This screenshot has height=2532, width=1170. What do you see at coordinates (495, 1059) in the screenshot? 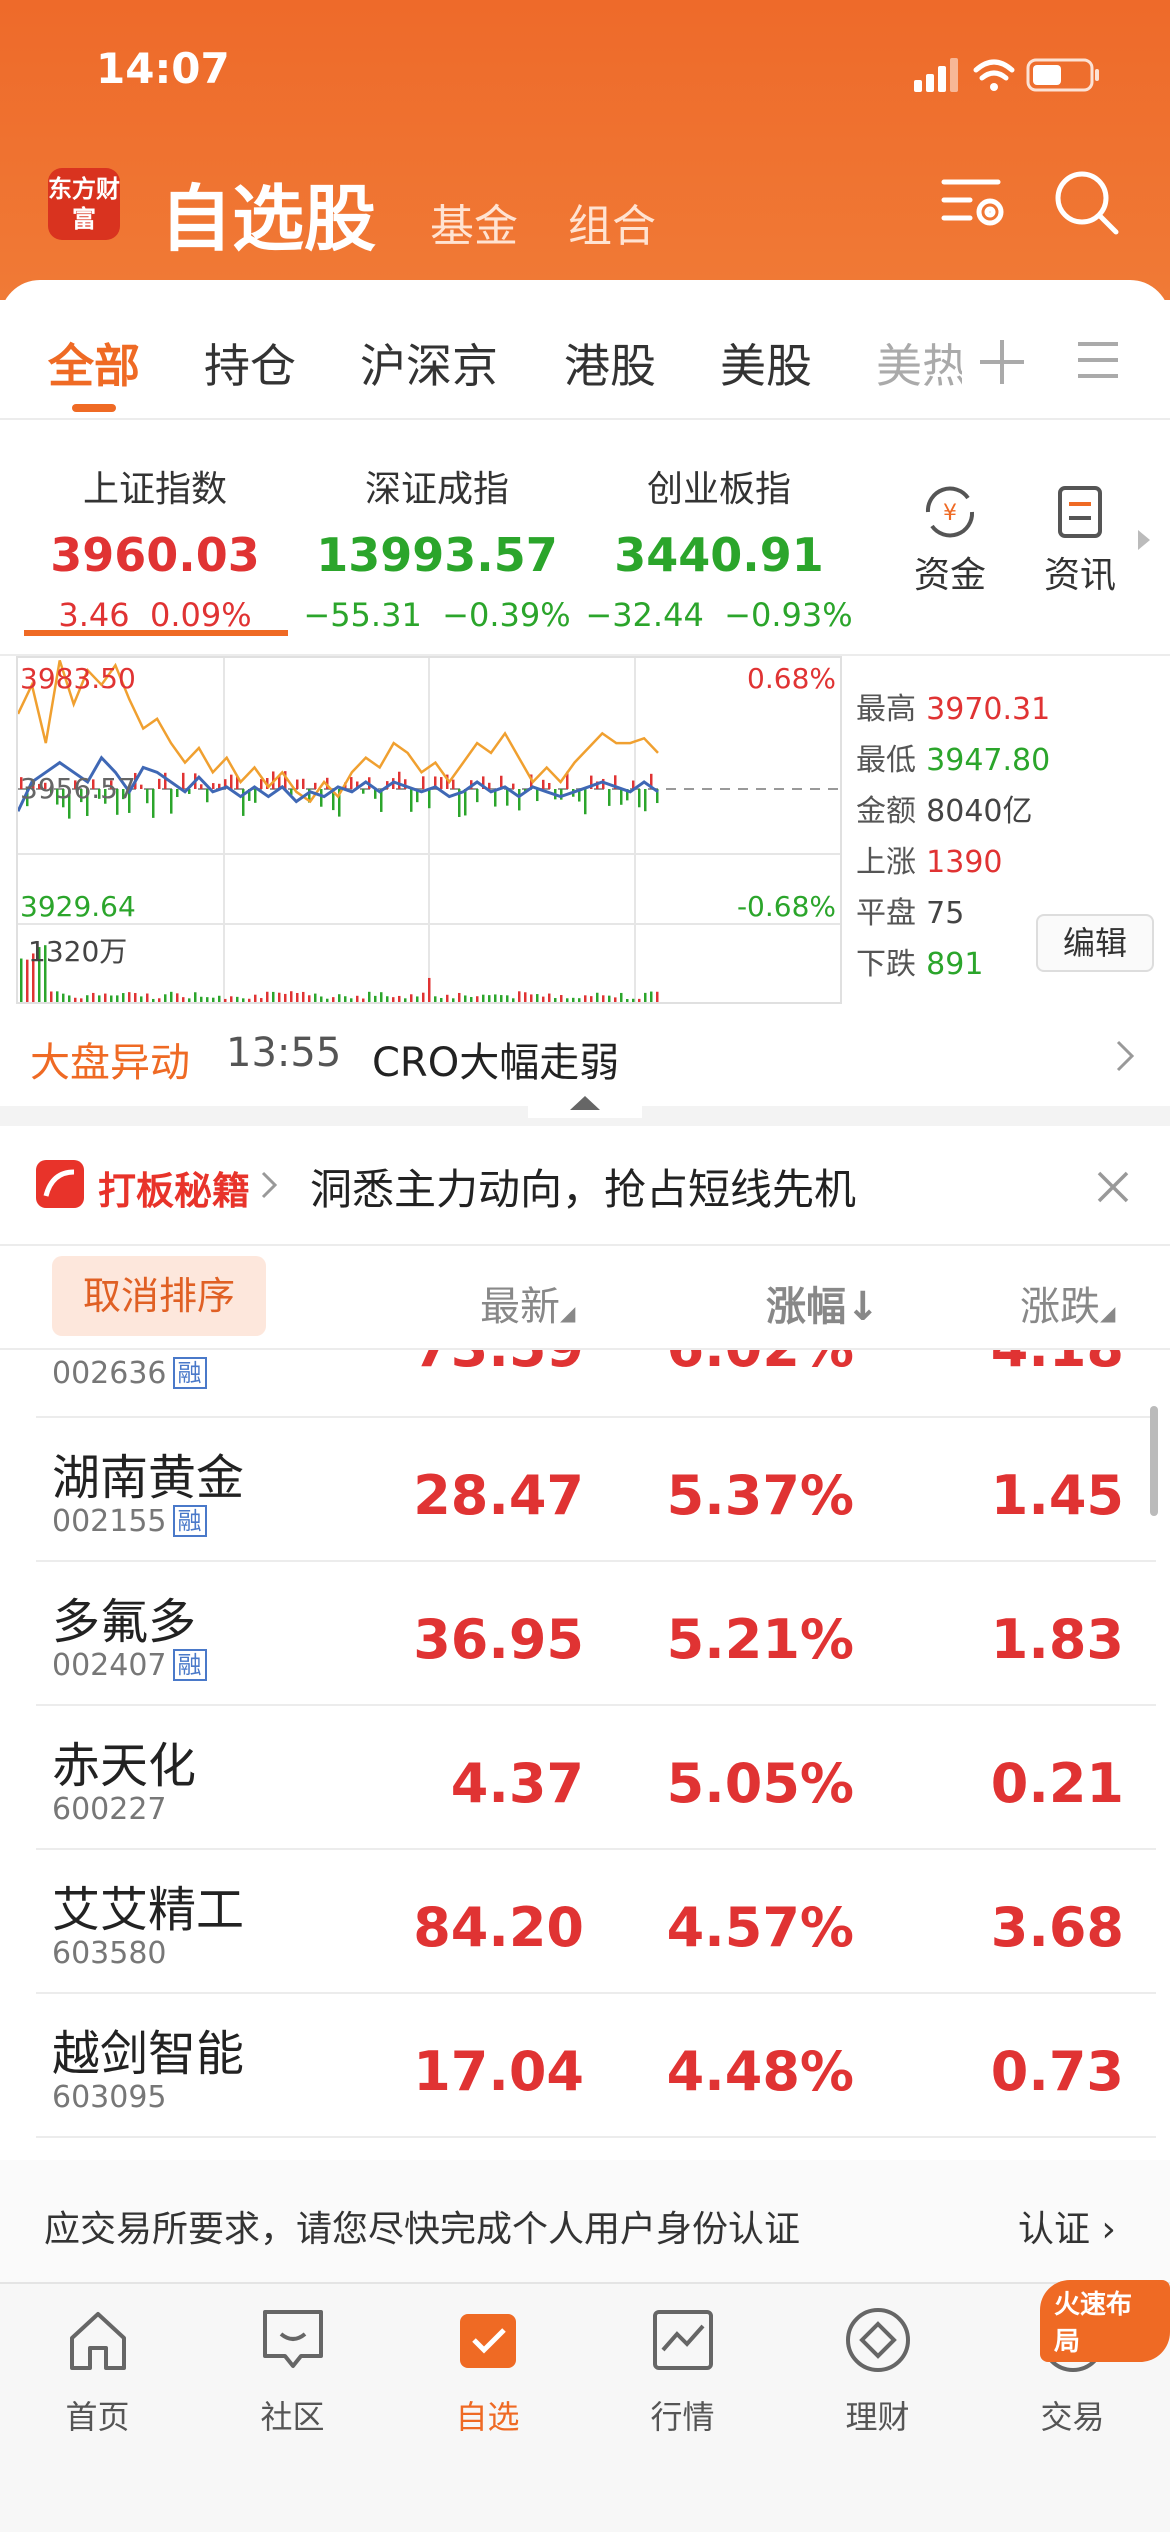
I see `alert-text: CRO大幅走弱` at bounding box center [495, 1059].